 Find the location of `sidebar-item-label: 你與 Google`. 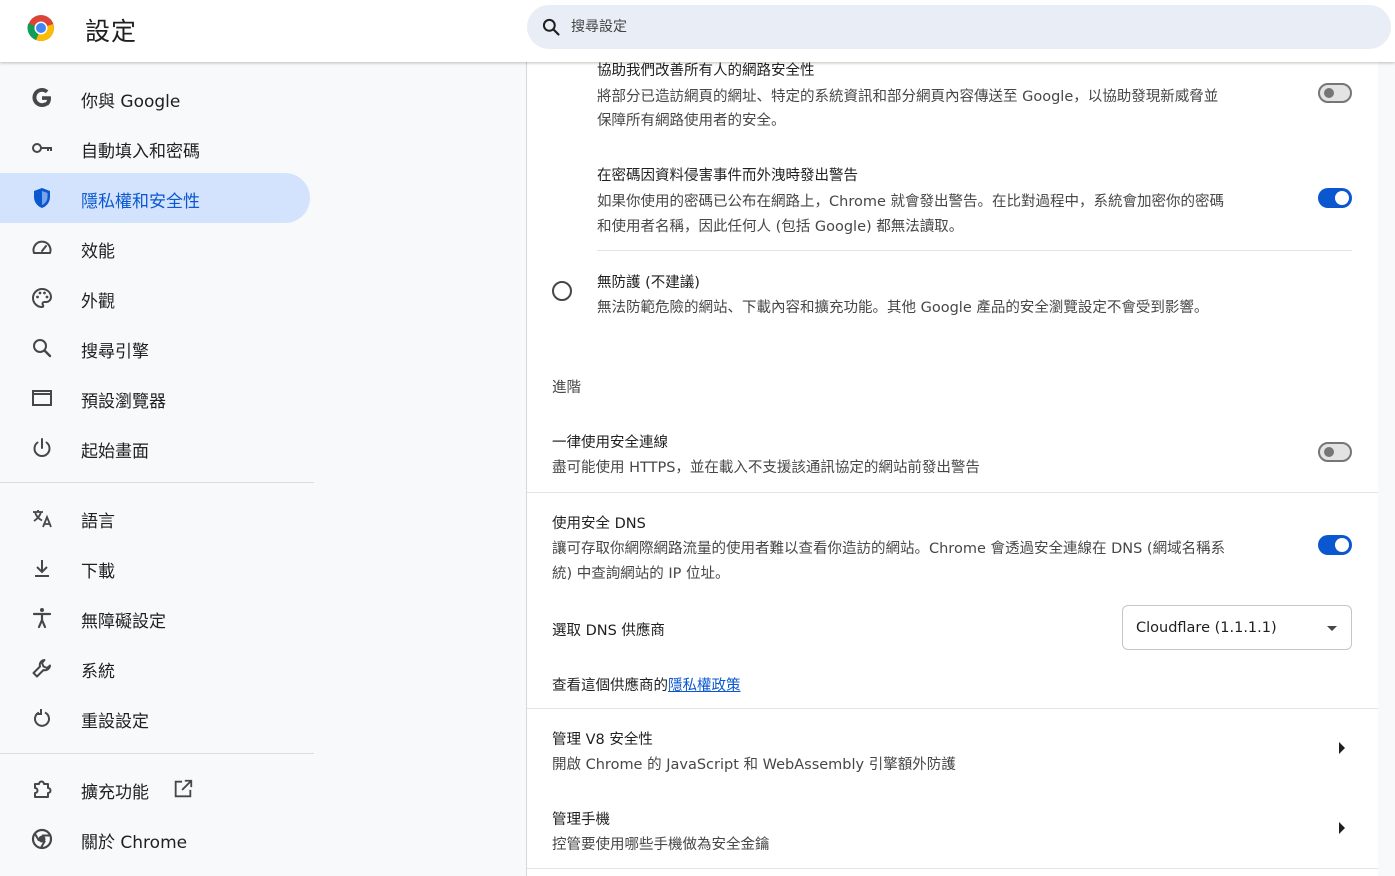

sidebar-item-label: 你與 Google is located at coordinates (131, 102).